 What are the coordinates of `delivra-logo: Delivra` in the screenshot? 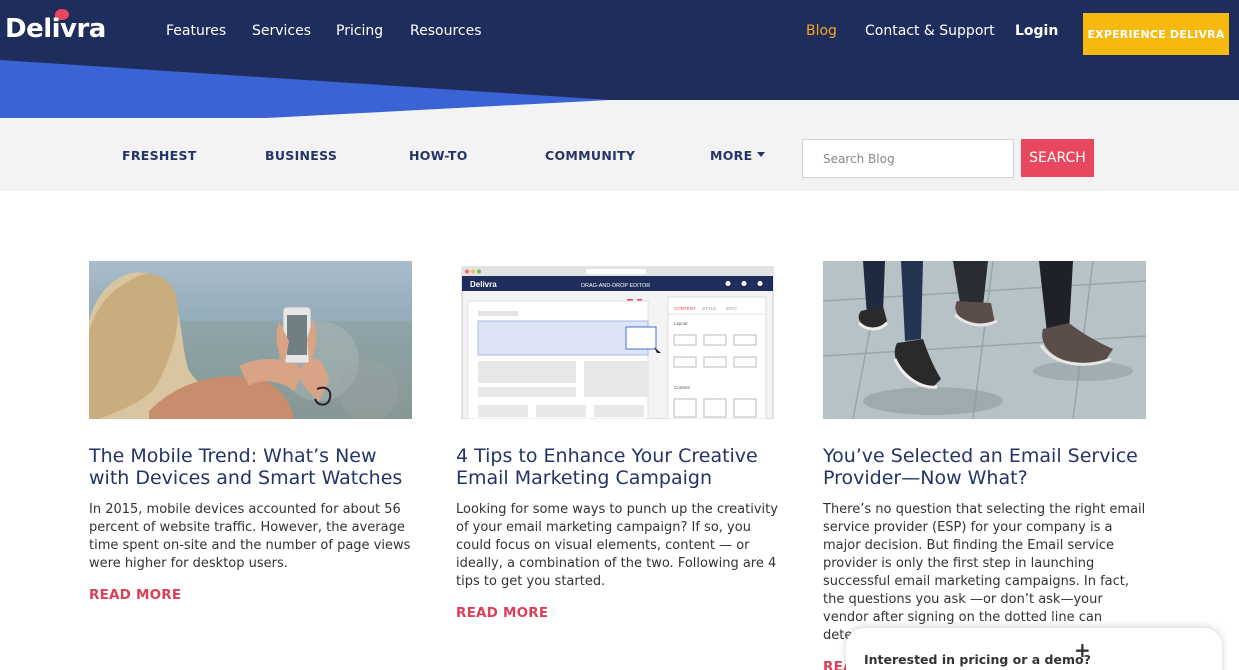 It's located at (55, 29).